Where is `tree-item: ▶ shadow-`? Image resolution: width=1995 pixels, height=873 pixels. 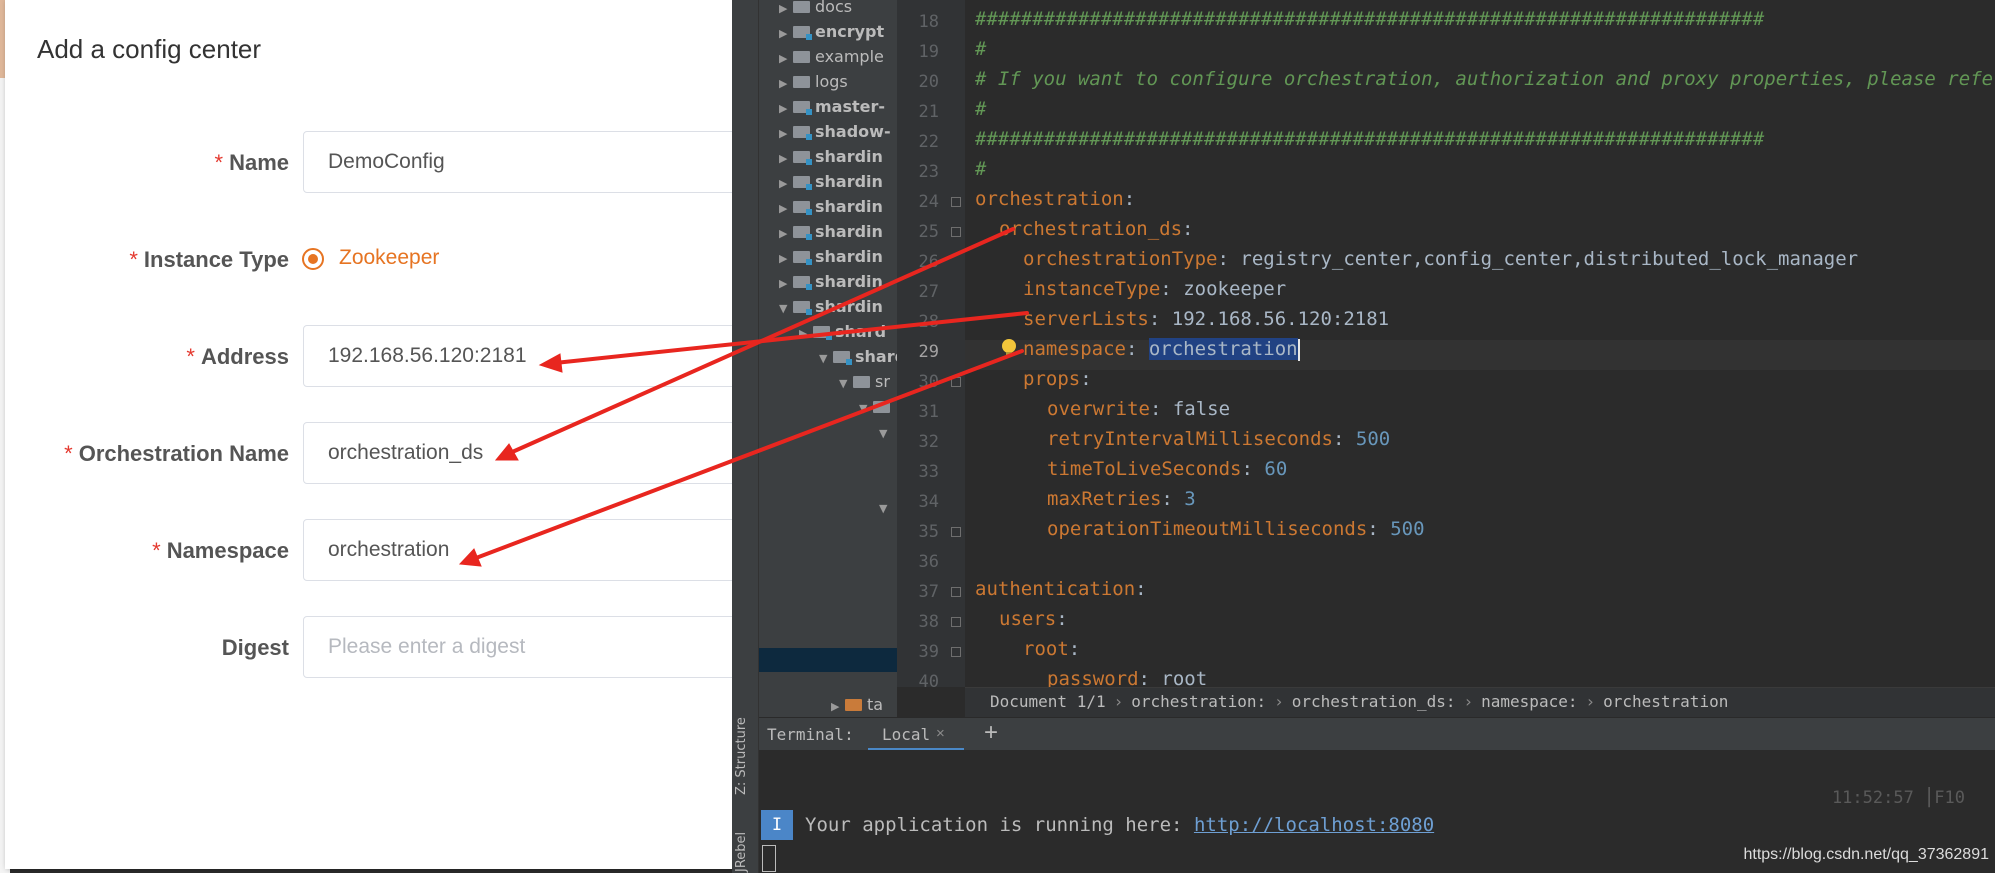 tree-item: ▶ shadow- is located at coordinates (835, 134).